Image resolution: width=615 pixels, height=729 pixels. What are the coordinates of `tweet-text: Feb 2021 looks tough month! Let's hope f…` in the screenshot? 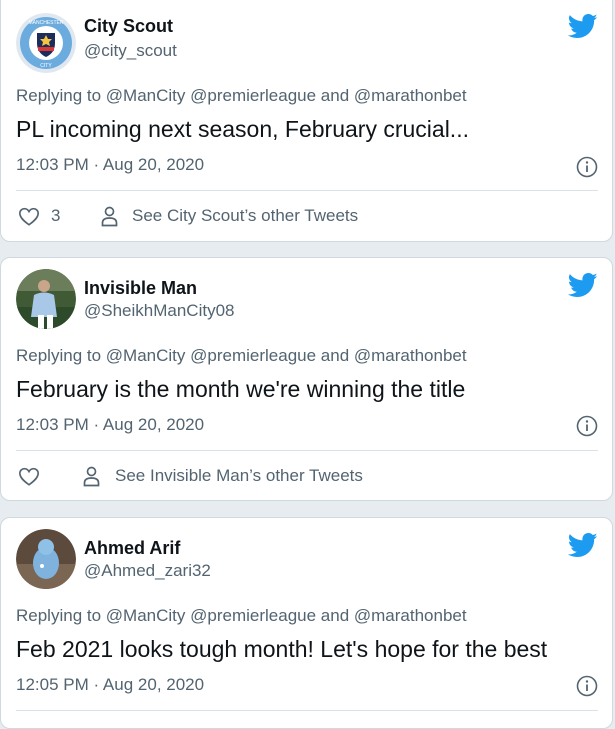 It's located at (282, 649).